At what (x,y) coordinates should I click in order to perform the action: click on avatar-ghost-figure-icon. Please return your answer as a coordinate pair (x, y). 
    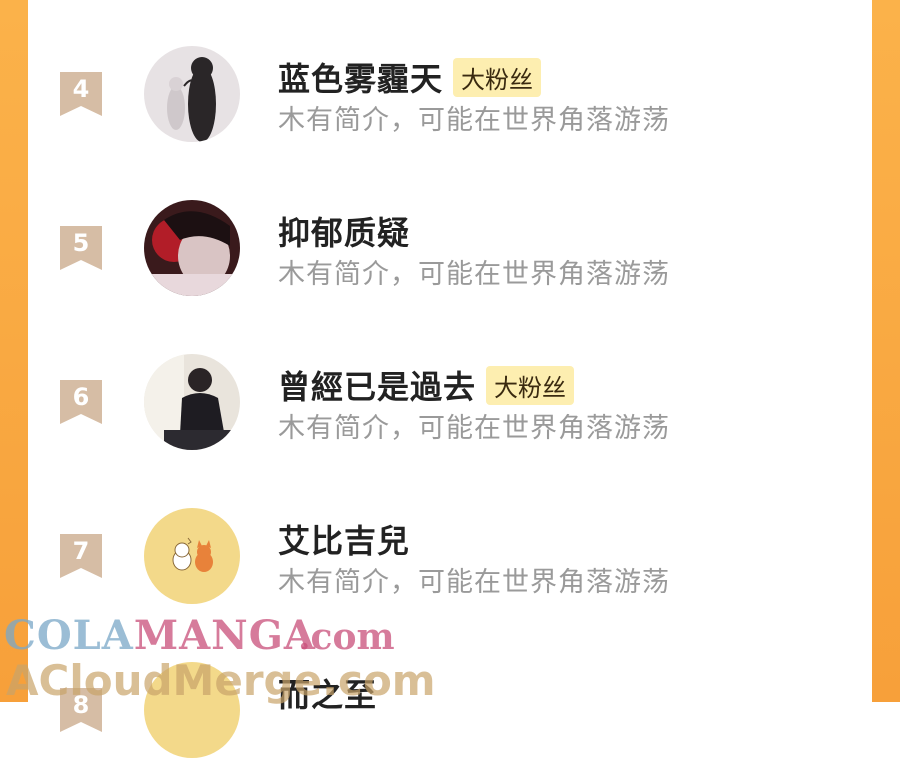
    Looking at the image, I should click on (192, 94).